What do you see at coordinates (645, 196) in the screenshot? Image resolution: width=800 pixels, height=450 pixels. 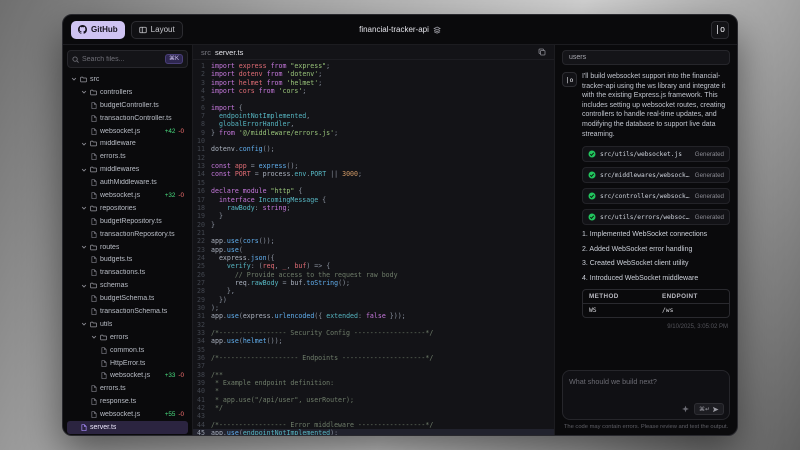 I see `generated-file-path: src/controllers/websocket.js` at bounding box center [645, 196].